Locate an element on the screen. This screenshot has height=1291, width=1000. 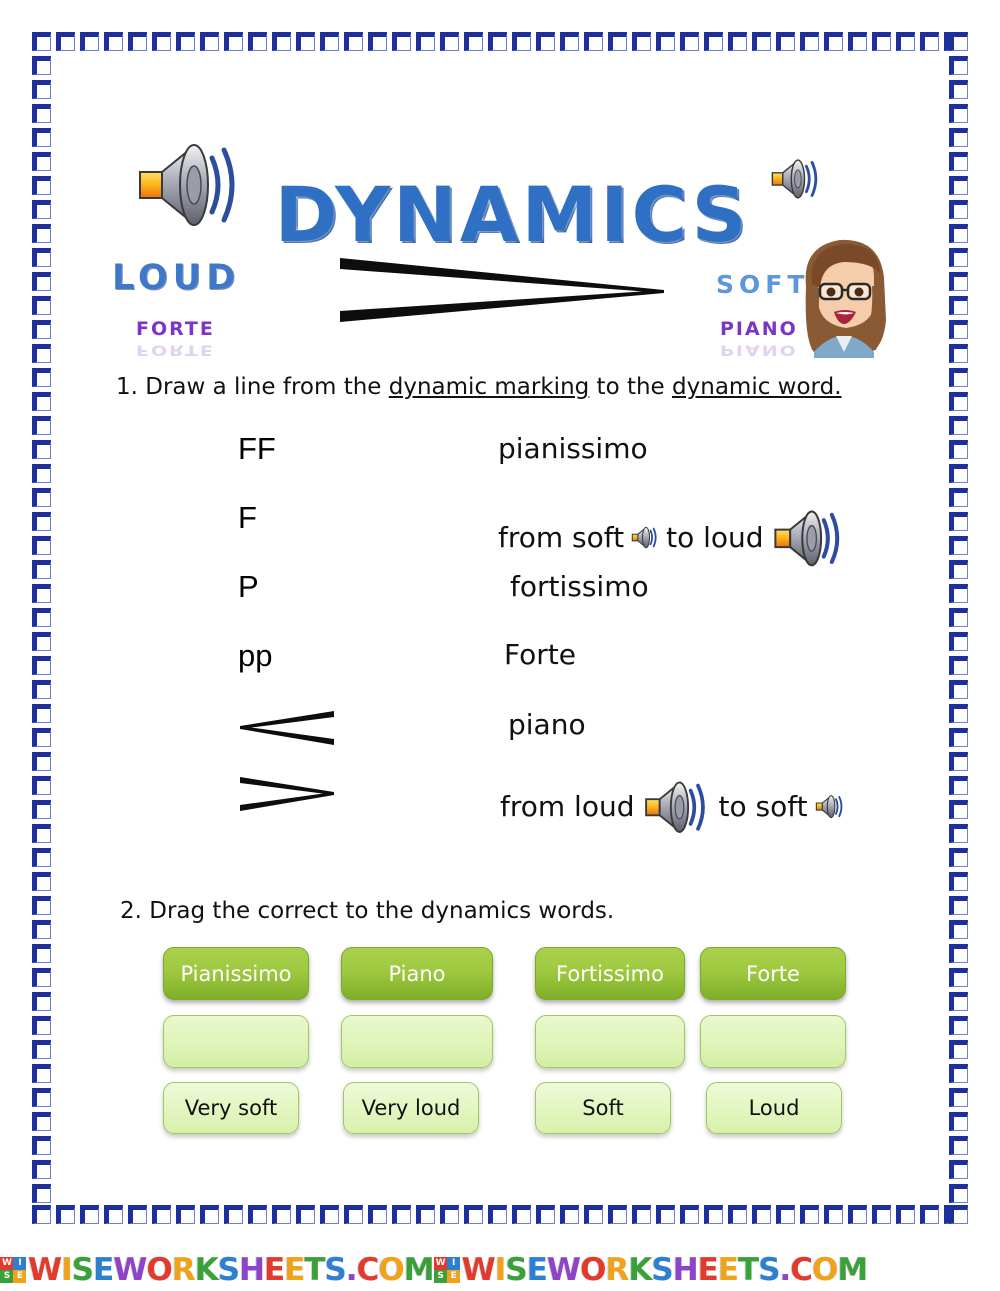
word-forte: Forte is located at coordinates (540, 654).